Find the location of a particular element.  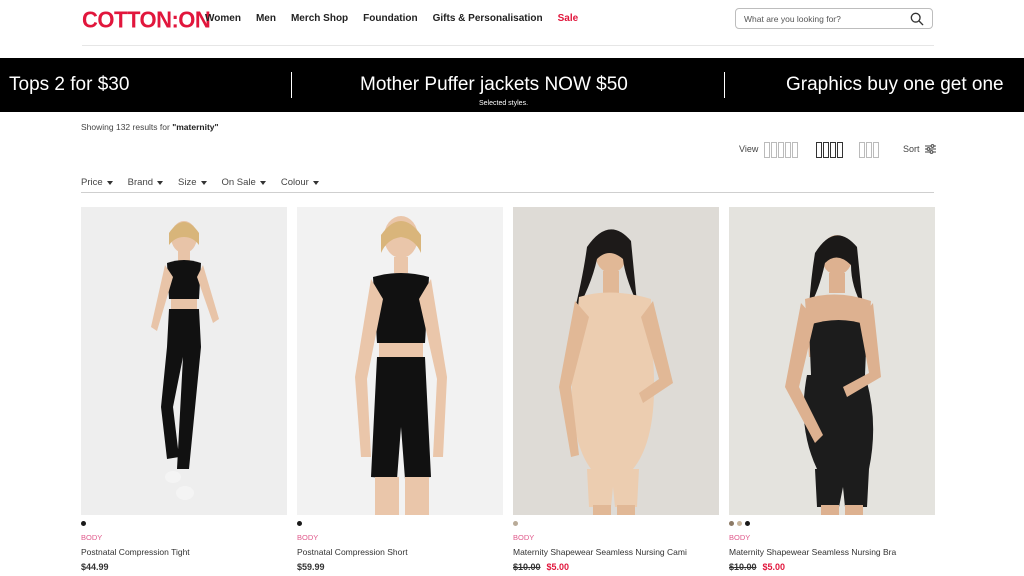

filter-price: Price is located at coordinates (97, 182).